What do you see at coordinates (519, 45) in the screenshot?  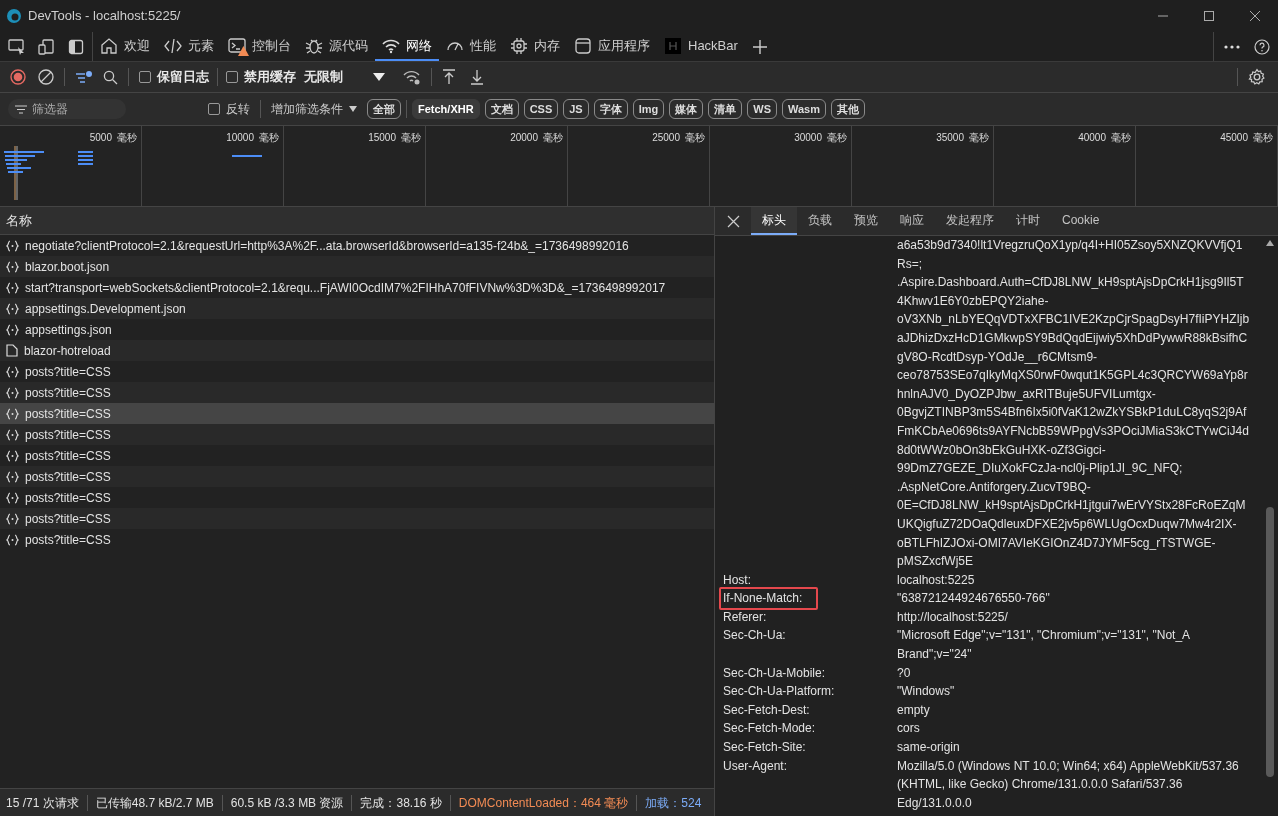 I see `chip-icon` at bounding box center [519, 45].